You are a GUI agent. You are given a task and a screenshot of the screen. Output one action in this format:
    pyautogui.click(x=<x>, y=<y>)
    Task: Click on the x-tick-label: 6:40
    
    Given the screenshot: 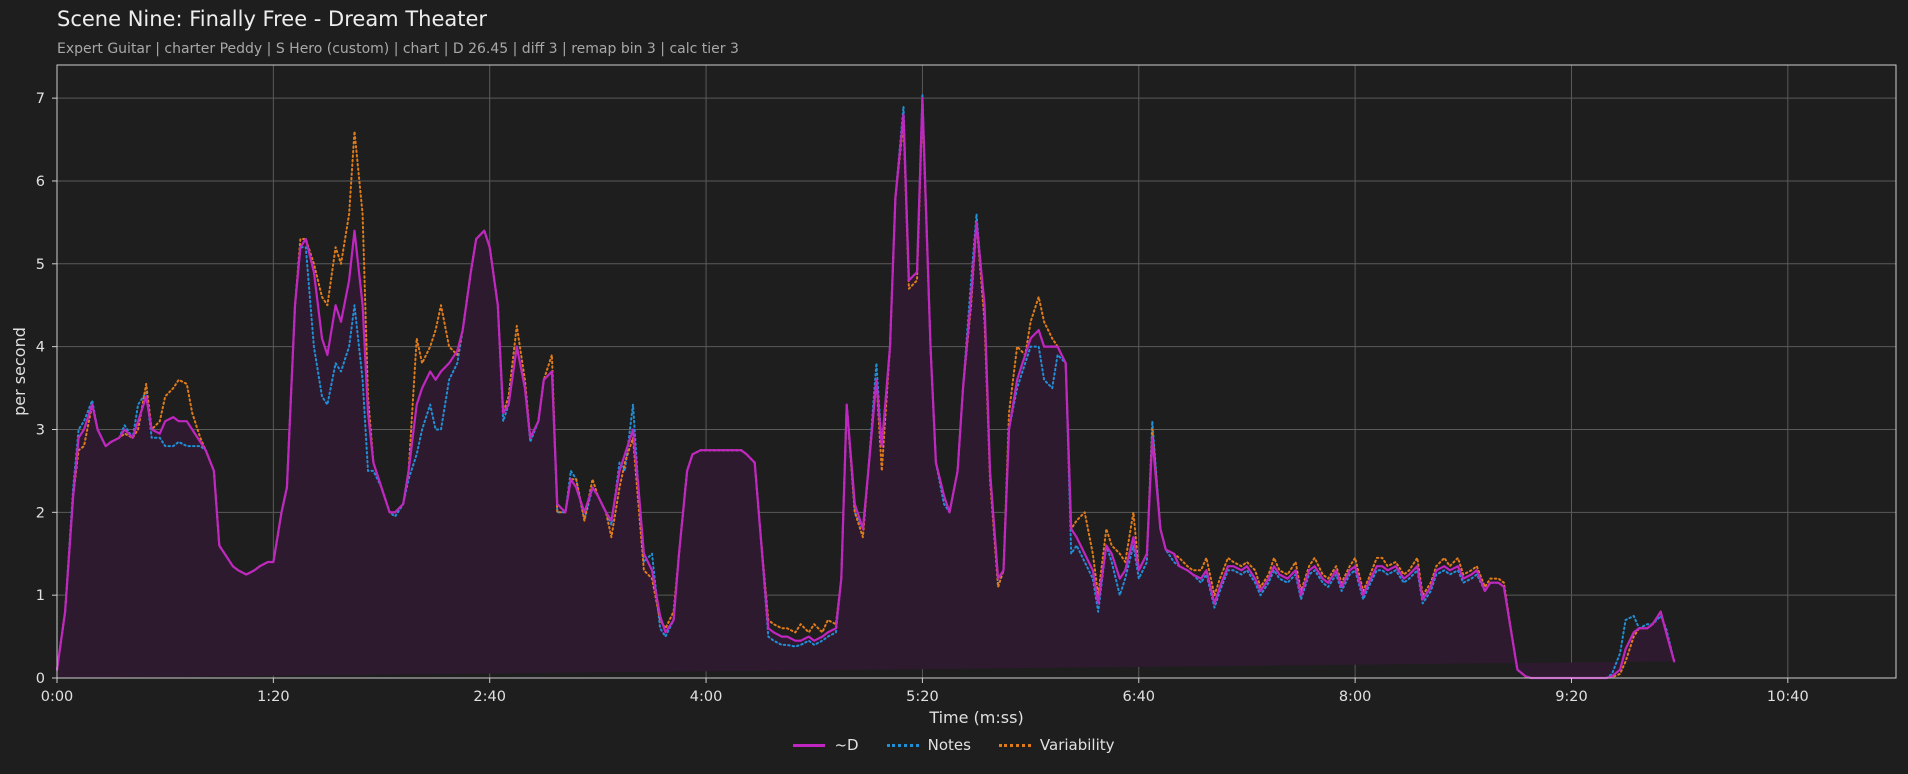 What is the action you would take?
    pyautogui.click(x=1138, y=697)
    